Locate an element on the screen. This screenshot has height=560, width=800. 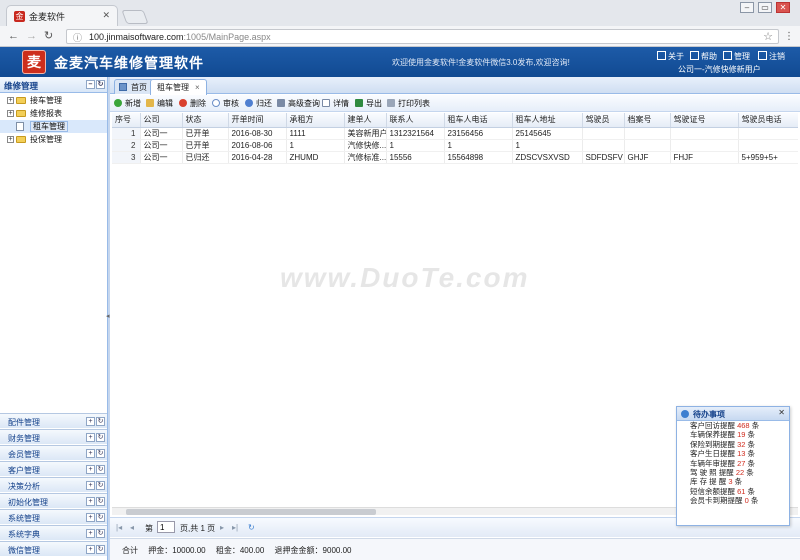
tab-close-icon: ✕ is located at coordinates (106, 15).